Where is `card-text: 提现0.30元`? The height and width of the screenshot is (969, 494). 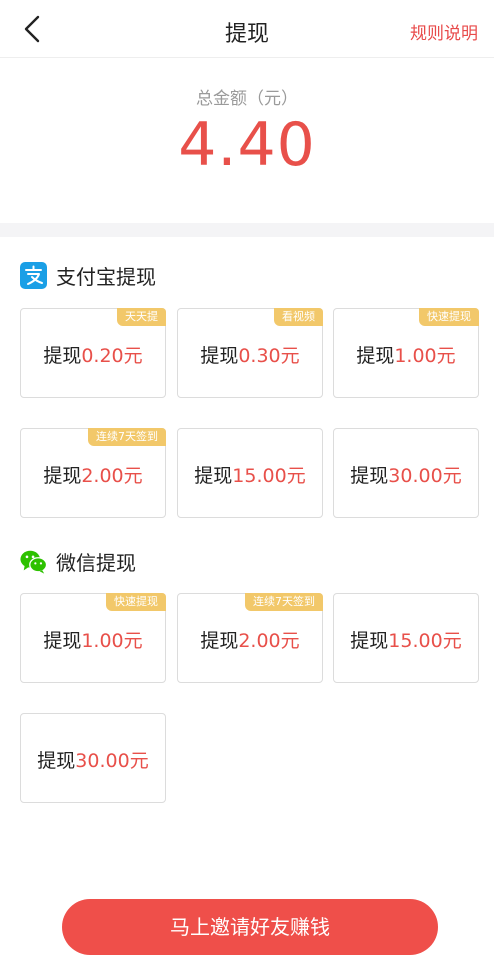 card-text: 提现0.30元 is located at coordinates (250, 354).